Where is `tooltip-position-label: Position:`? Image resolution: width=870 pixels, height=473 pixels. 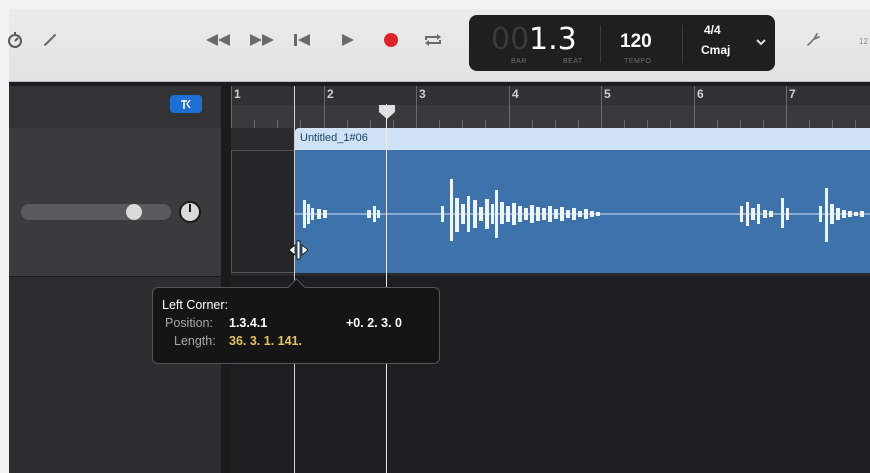
tooltip-position-label: Position: is located at coordinates (189, 323).